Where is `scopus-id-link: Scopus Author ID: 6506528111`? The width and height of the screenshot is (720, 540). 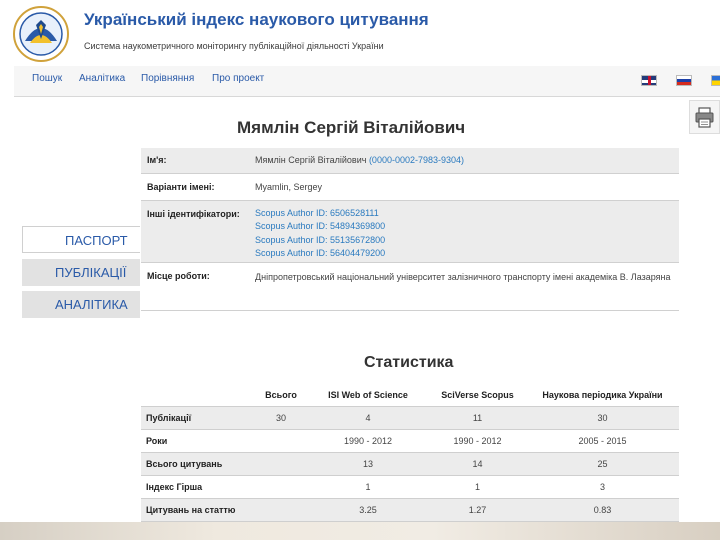
scopus-id-link: Scopus Author ID: 6506528111 is located at coordinates (467, 214).